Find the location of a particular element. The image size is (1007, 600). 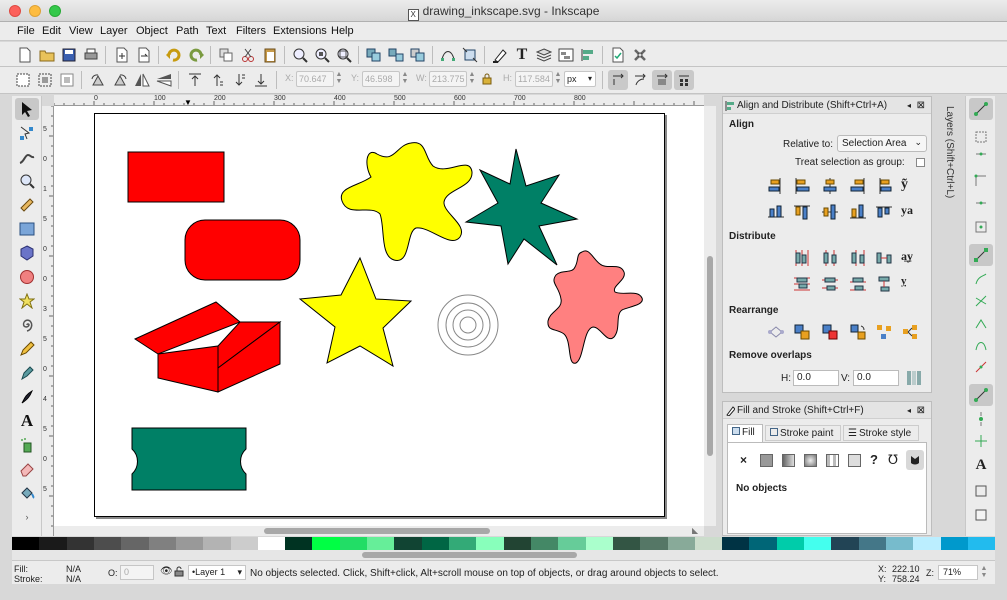

no-paint-icon: × is located at coordinates (743, 460).